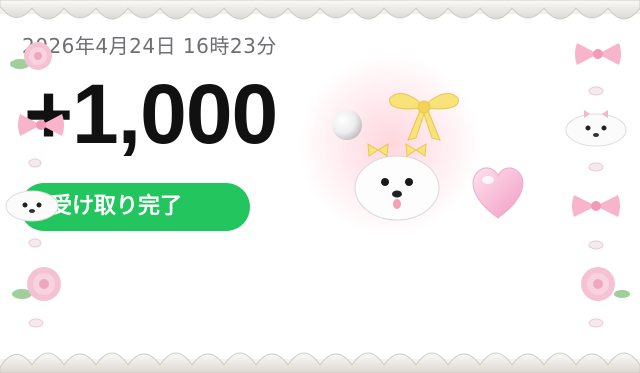 Image resolution: width=640 pixels, height=373 pixels. I want to click on cream-frill-bottom, so click(320, 362).